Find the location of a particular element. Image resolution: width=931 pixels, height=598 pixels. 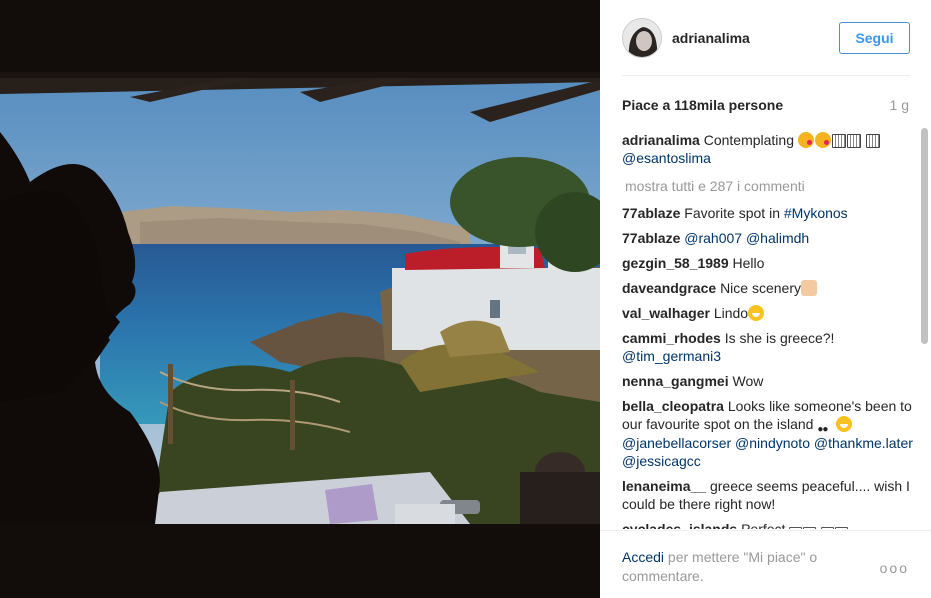

post-age: 1 g is located at coordinates (899, 105).